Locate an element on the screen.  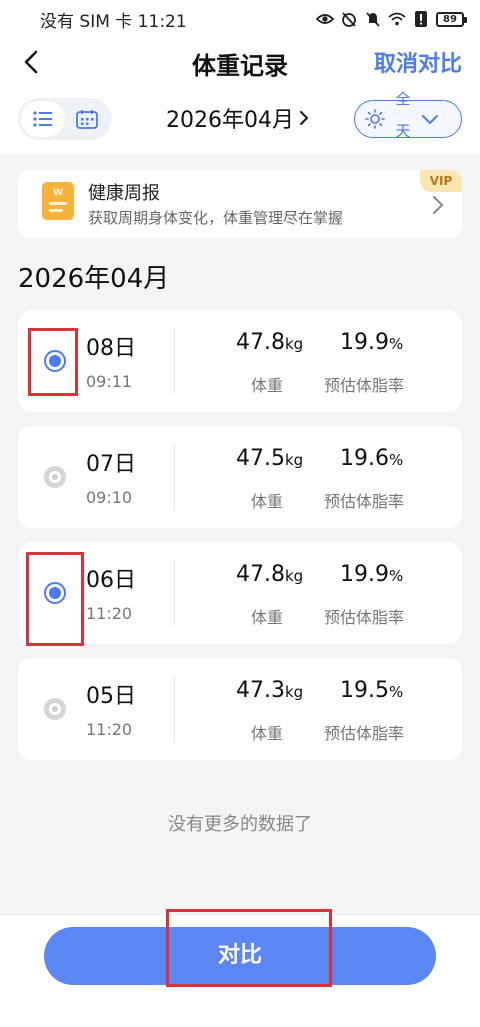
month-picker-label: 2026年04月 is located at coordinates (230, 120).